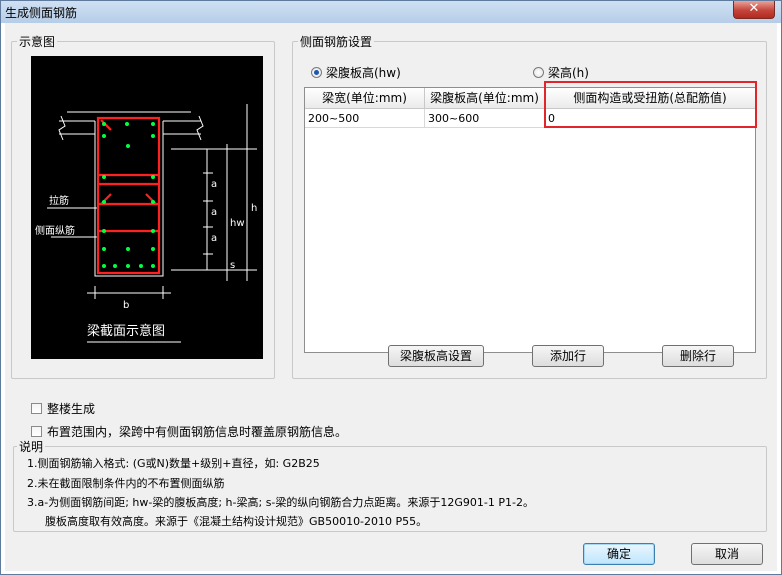 The height and width of the screenshot is (575, 782). Describe the element at coordinates (365, 98) in the screenshot. I see `col-header-beam-width: 梁宽(单位:mm)` at that location.